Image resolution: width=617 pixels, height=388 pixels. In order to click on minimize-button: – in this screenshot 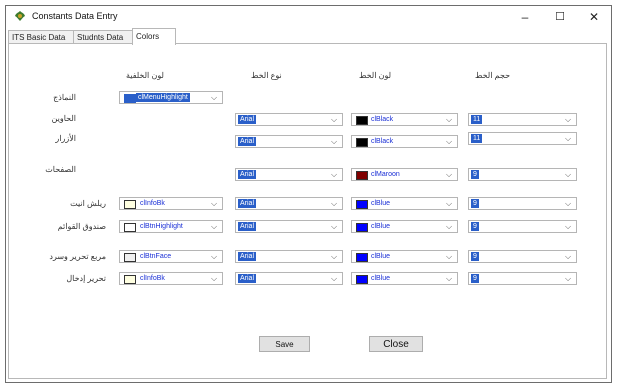, I will do `click(525, 17)`.